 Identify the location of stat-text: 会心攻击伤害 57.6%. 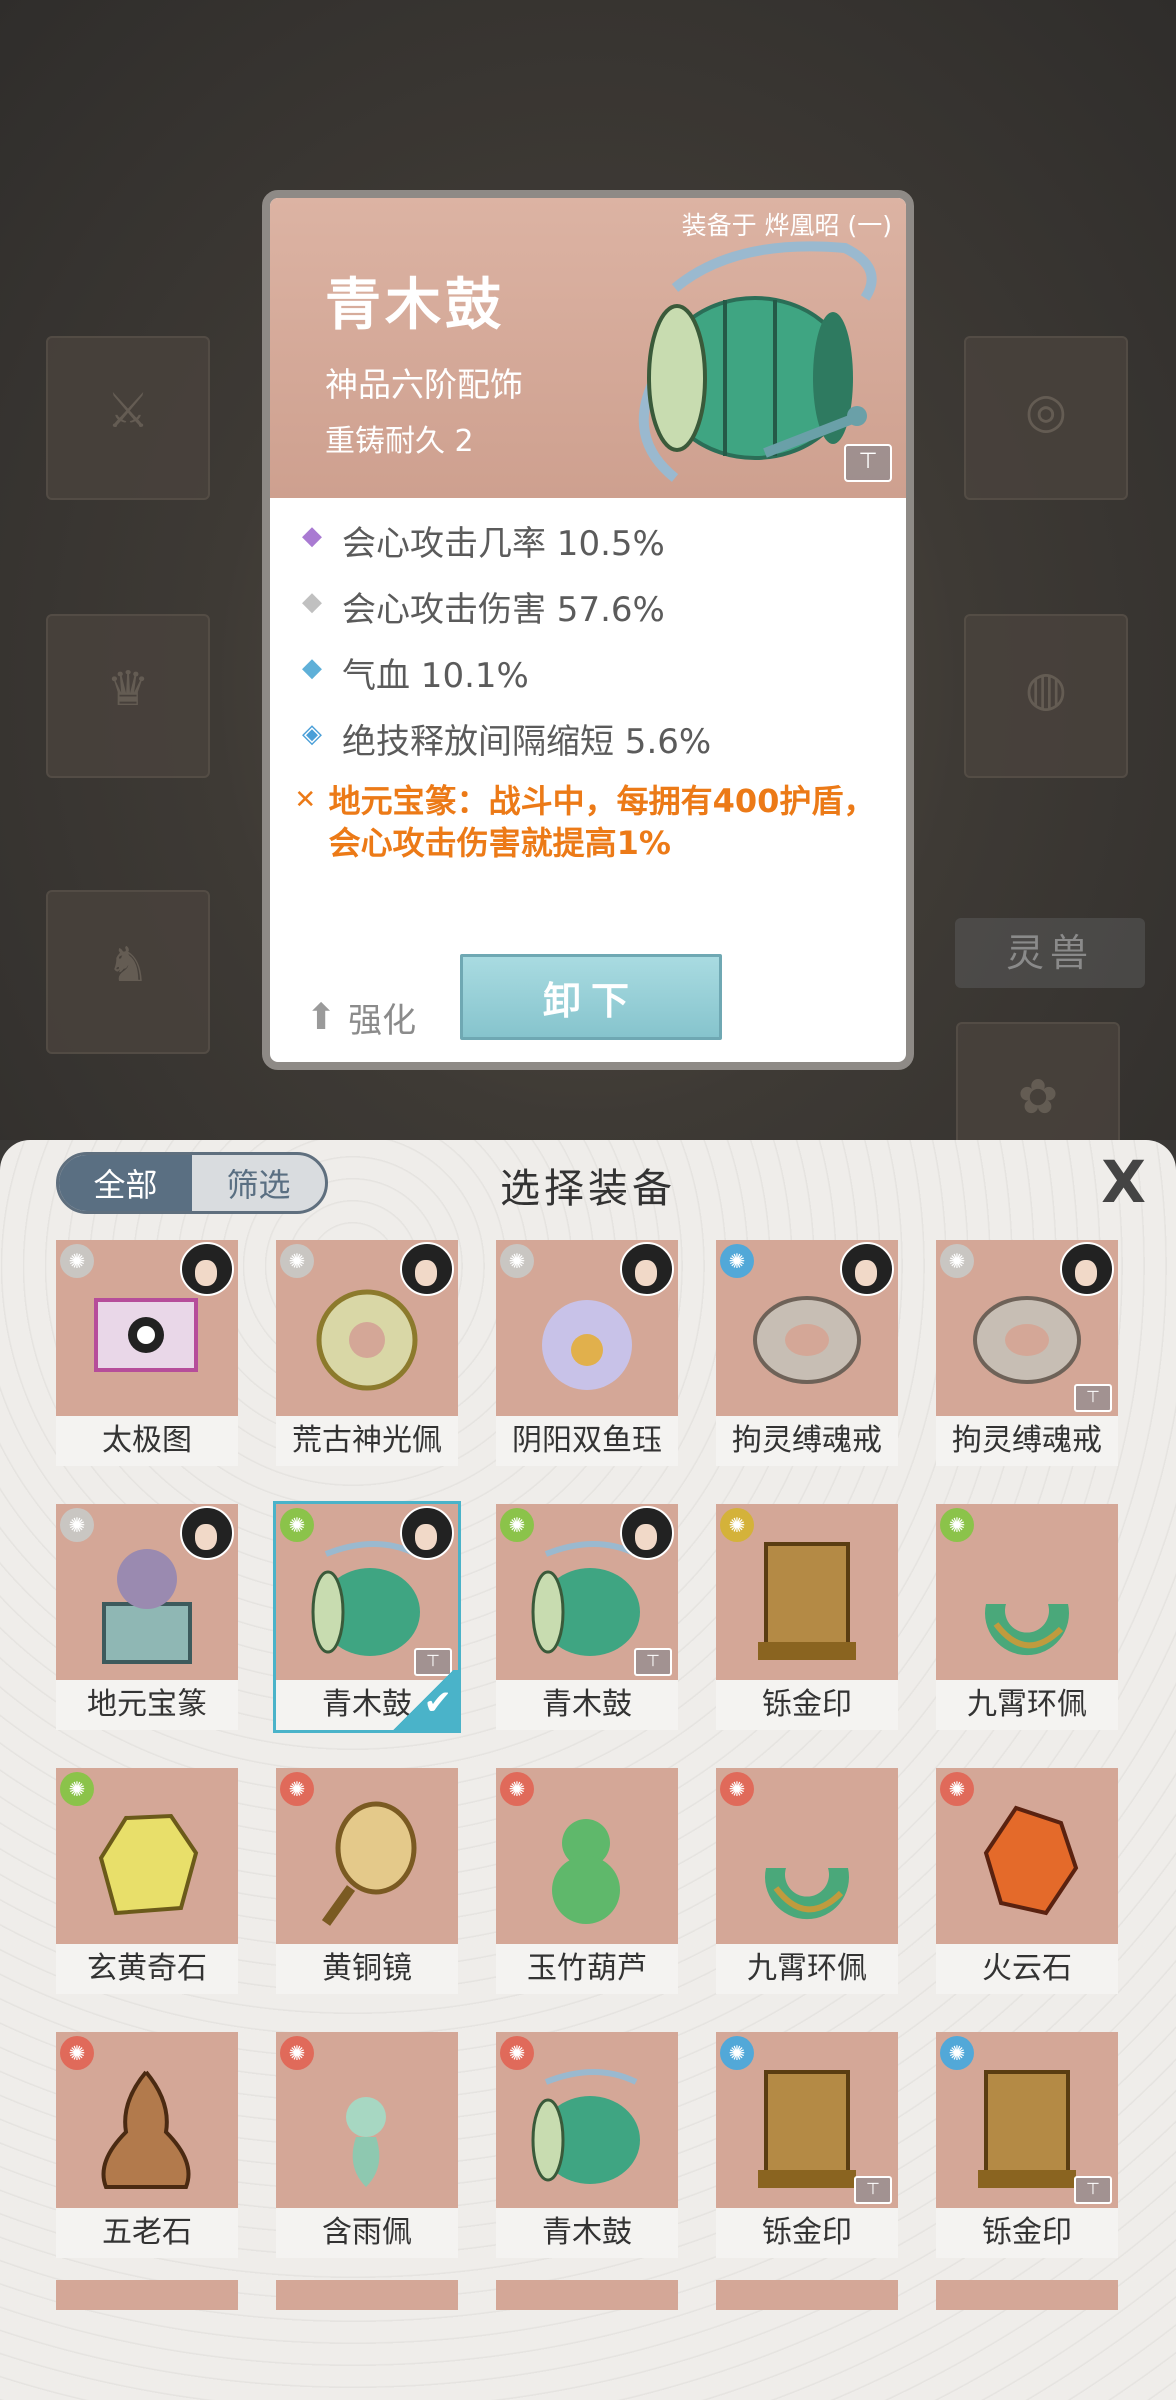
(503, 610).